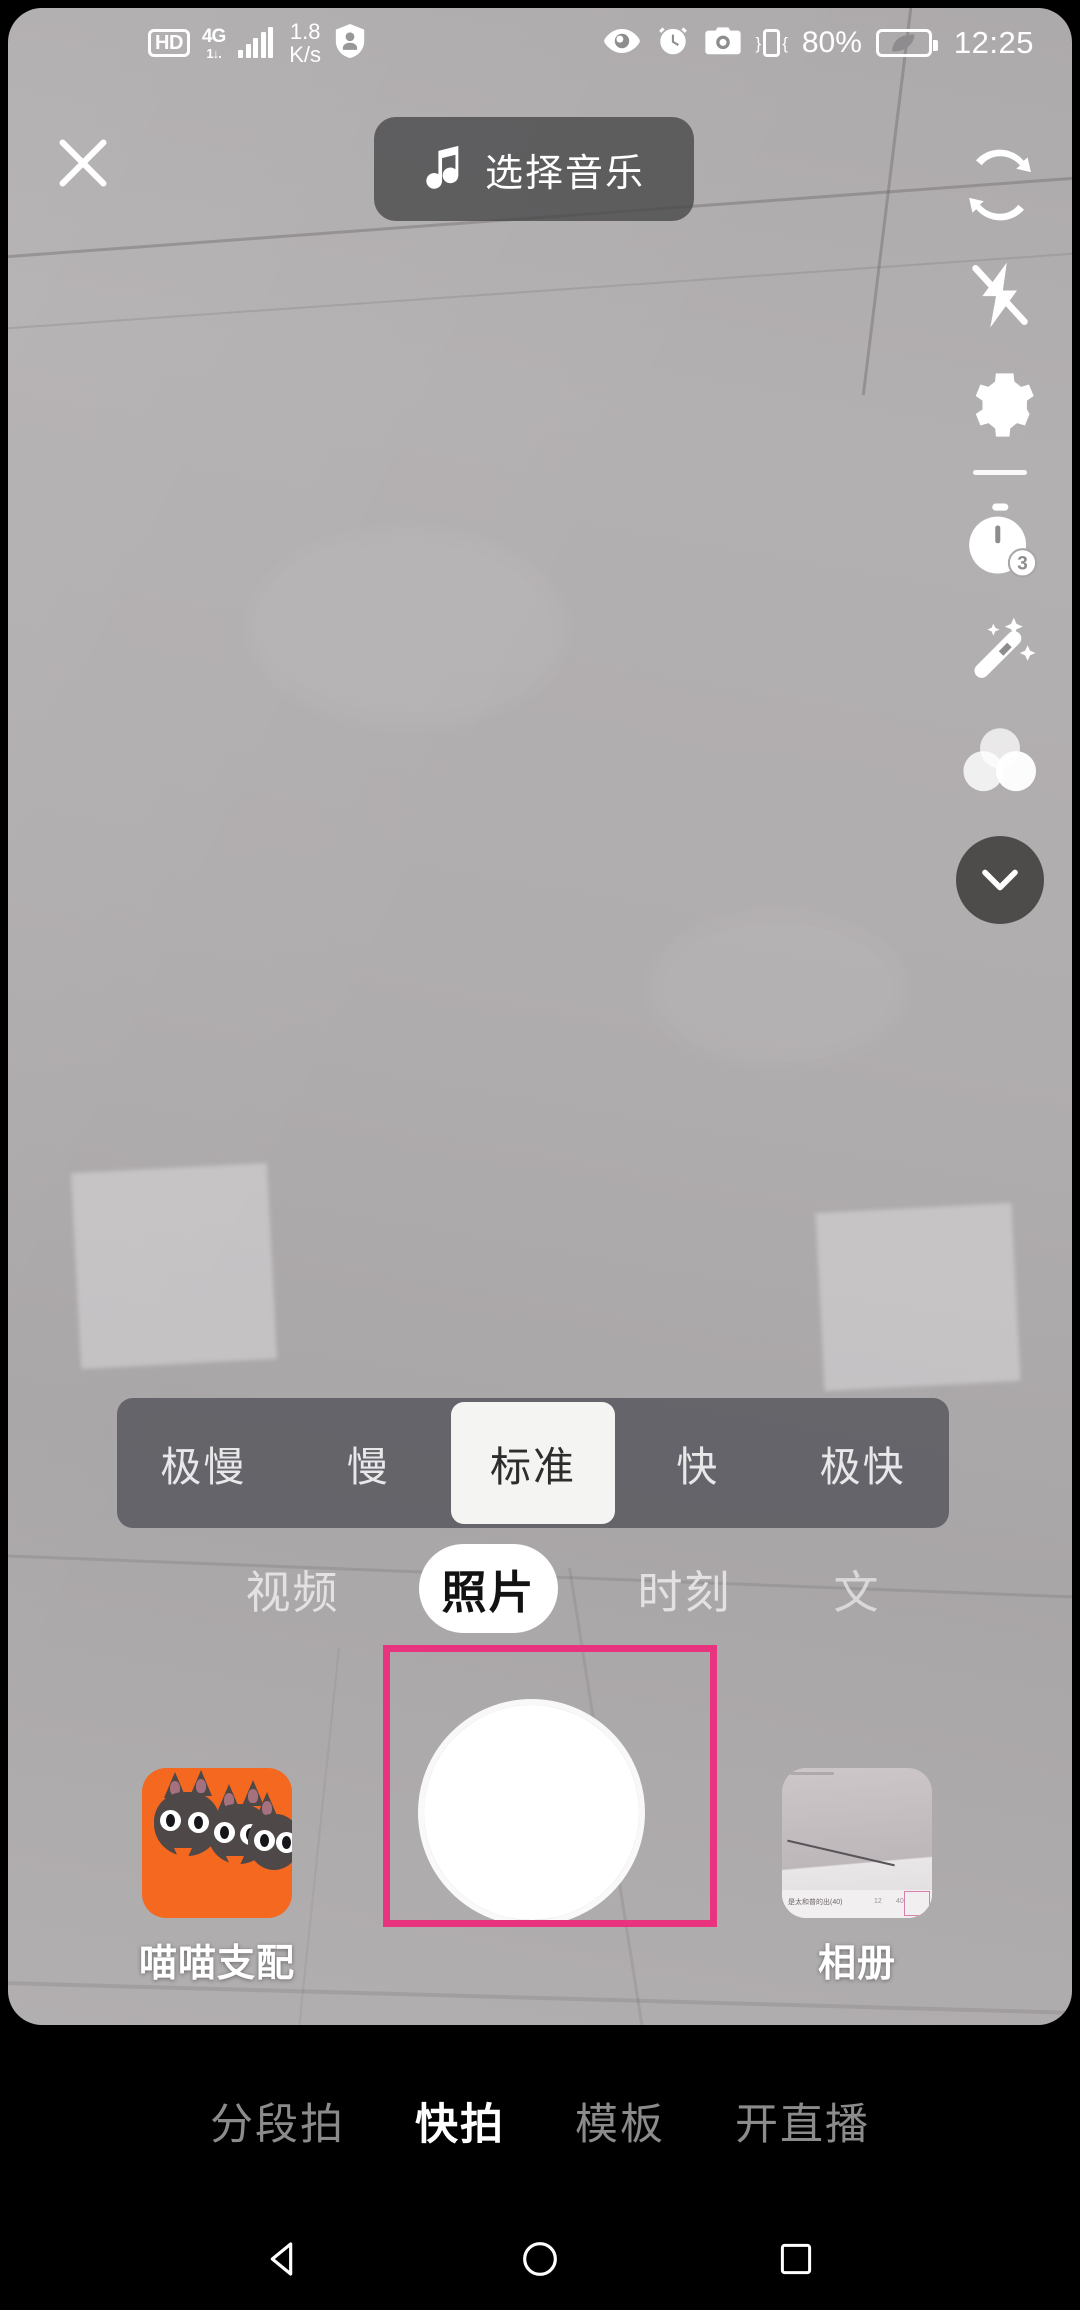 This screenshot has height=2310, width=1080. What do you see at coordinates (1000, 405) in the screenshot?
I see `settings-gear-icon` at bounding box center [1000, 405].